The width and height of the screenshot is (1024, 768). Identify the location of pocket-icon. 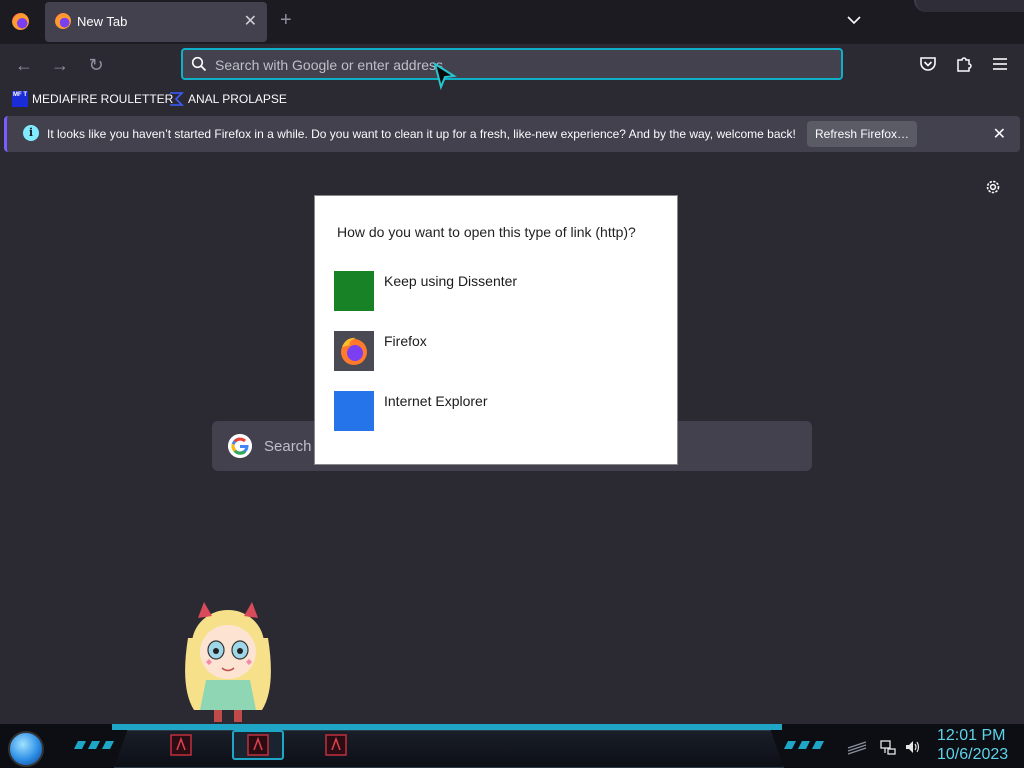
(928, 64).